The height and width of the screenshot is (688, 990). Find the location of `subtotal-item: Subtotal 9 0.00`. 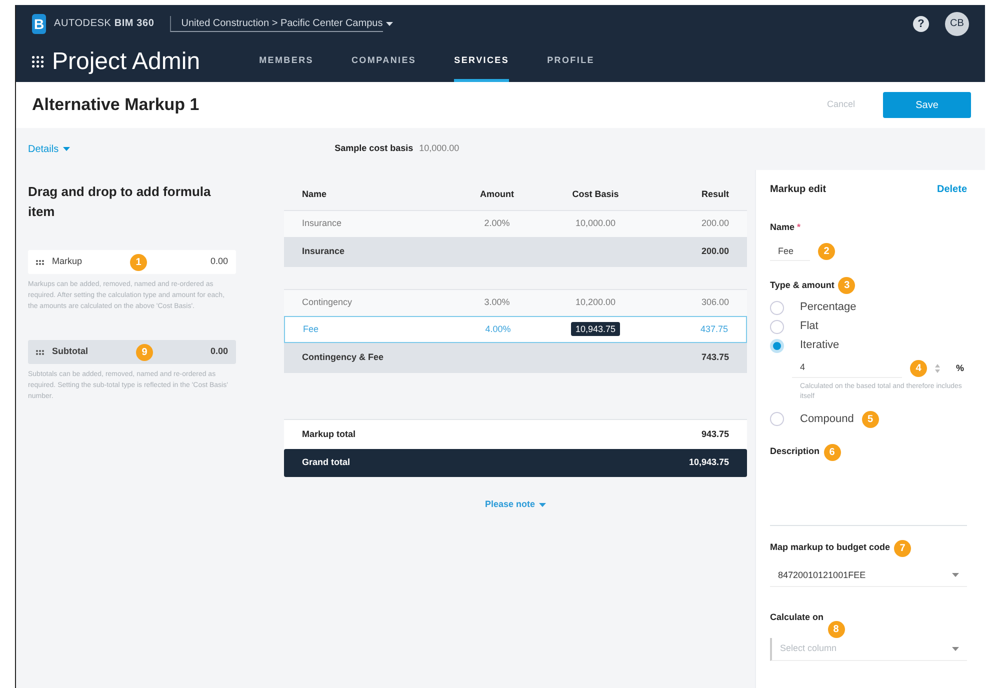

subtotal-item: Subtotal 9 0.00 is located at coordinates (132, 352).